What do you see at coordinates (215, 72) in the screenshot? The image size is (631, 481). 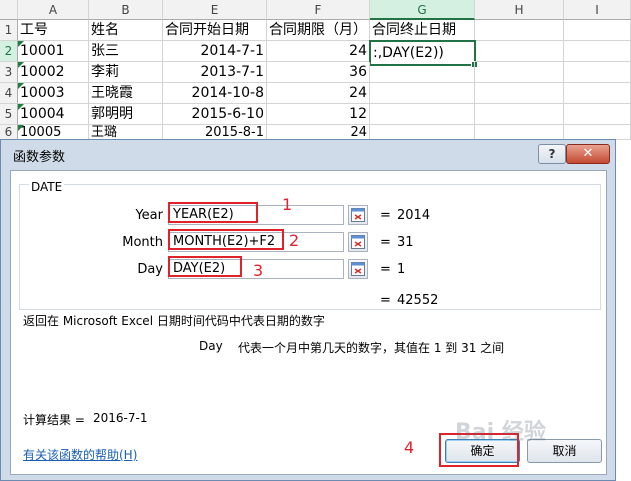 I see `cell-e3: 2013-7-1` at bounding box center [215, 72].